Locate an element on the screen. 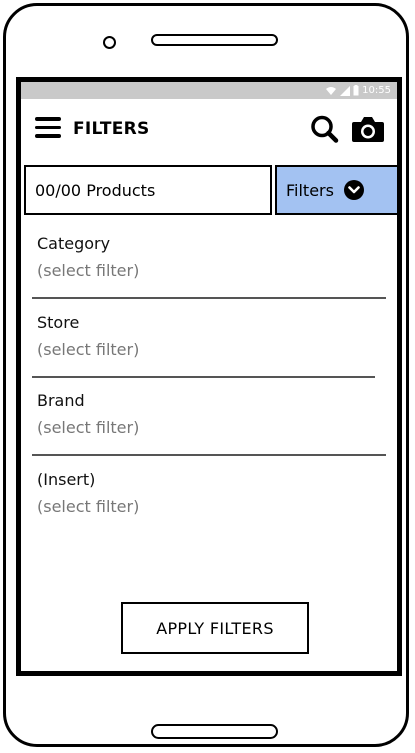 Image resolution: width=415 pixels, height=753 pixels. speaker-grille is located at coordinates (214, 40).